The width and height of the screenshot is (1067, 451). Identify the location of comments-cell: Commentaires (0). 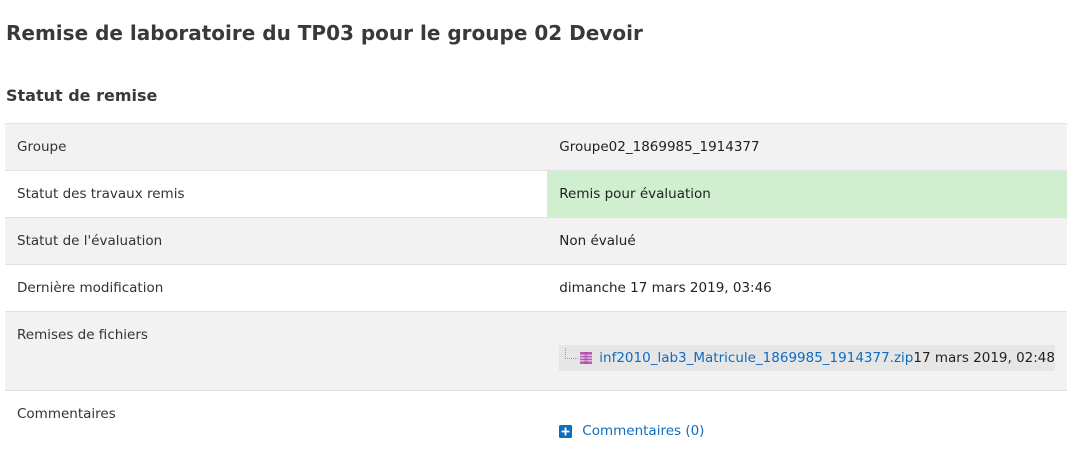
(807, 420).